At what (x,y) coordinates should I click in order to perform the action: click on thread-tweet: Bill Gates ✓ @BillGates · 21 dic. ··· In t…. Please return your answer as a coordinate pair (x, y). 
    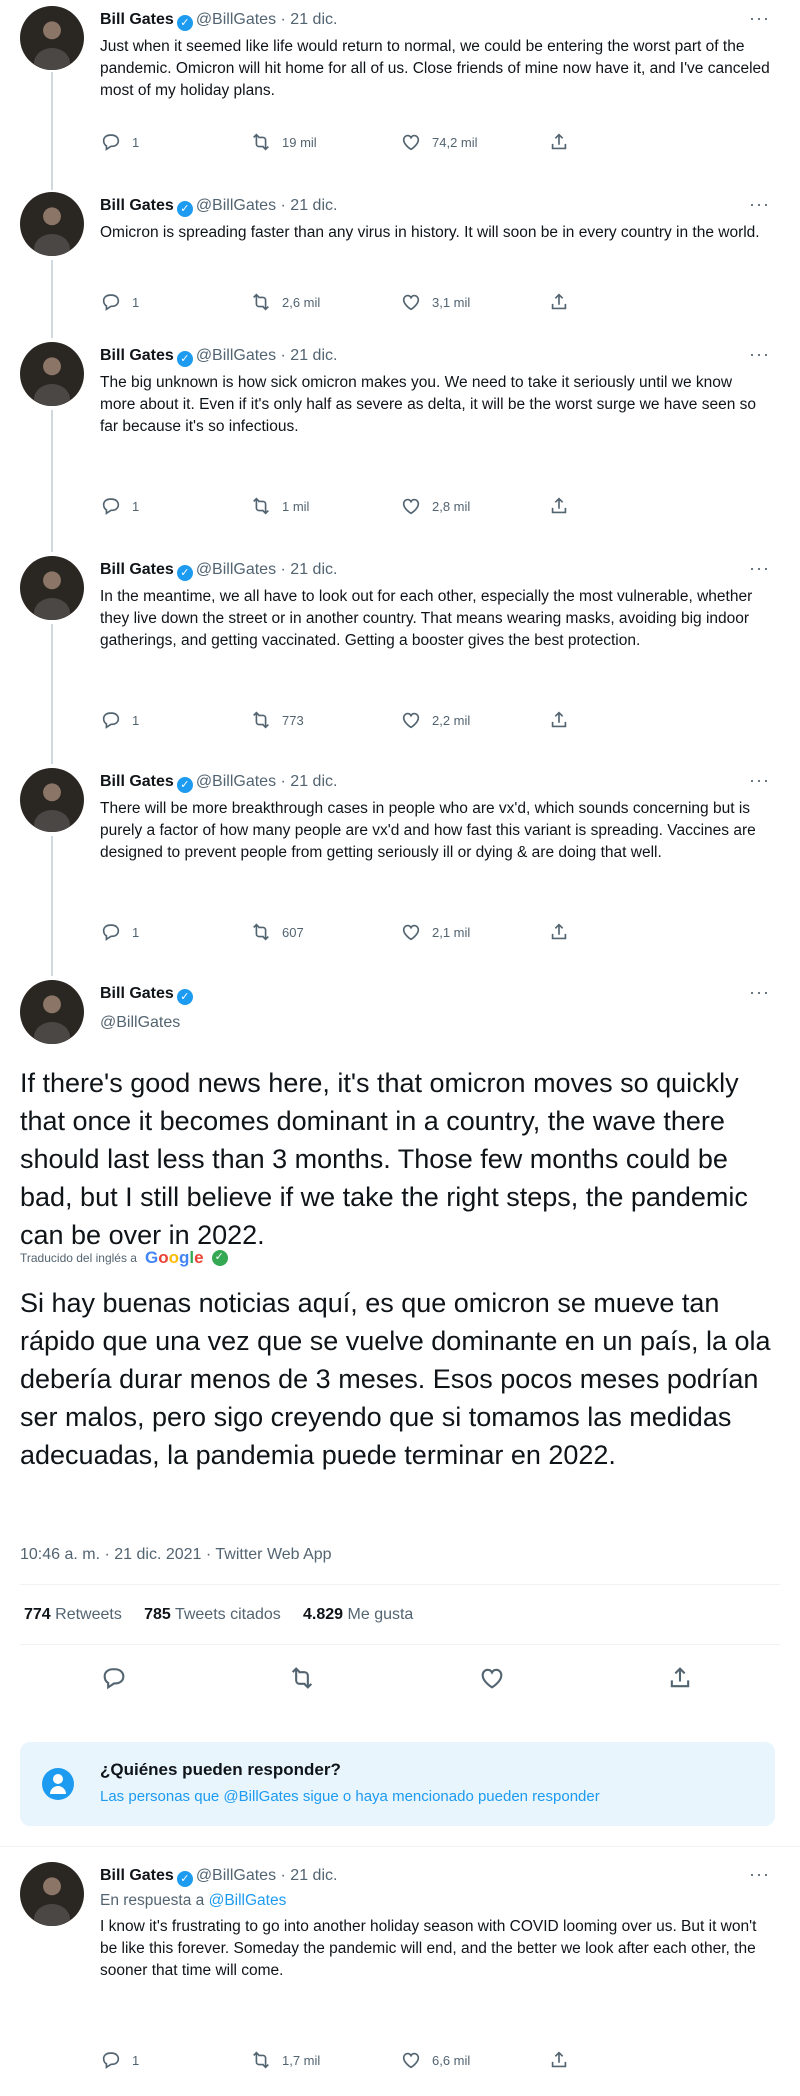
    Looking at the image, I should click on (400, 646).